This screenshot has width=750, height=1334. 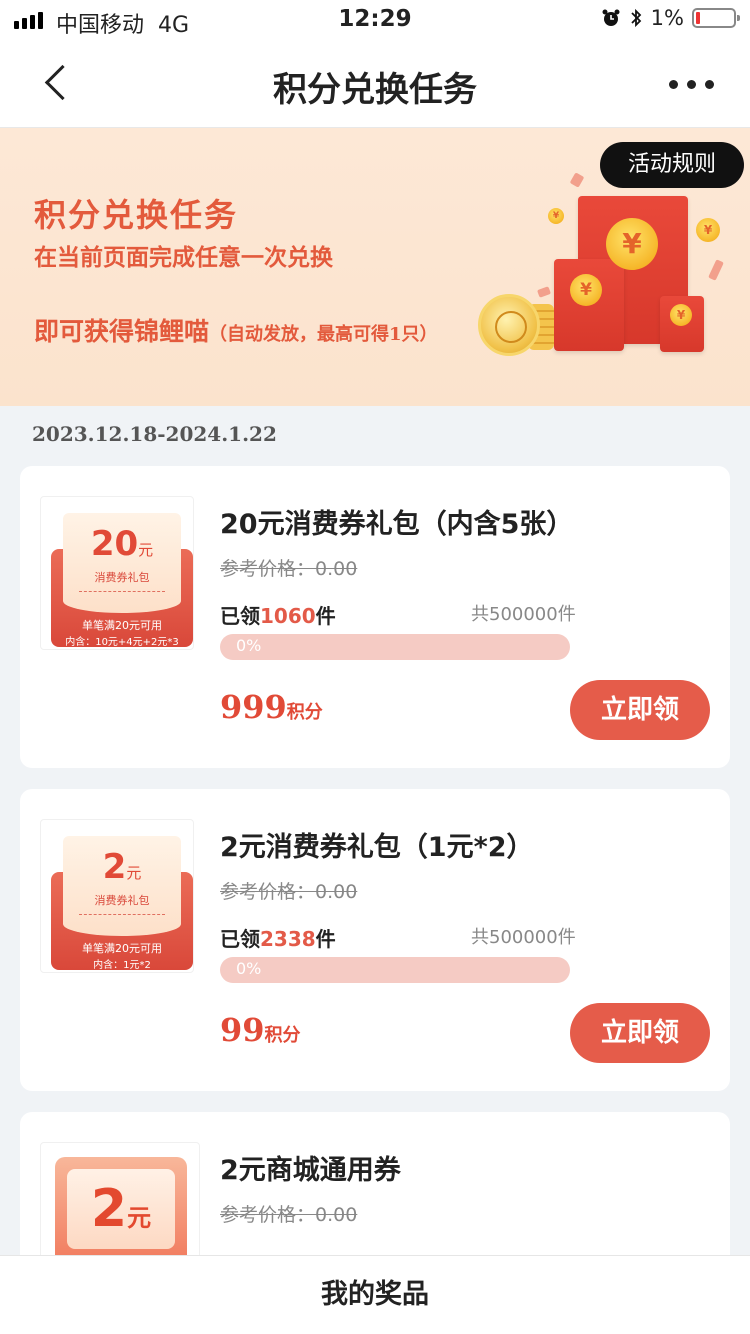 I want to click on status-right: 1%, so click(x=670, y=18).